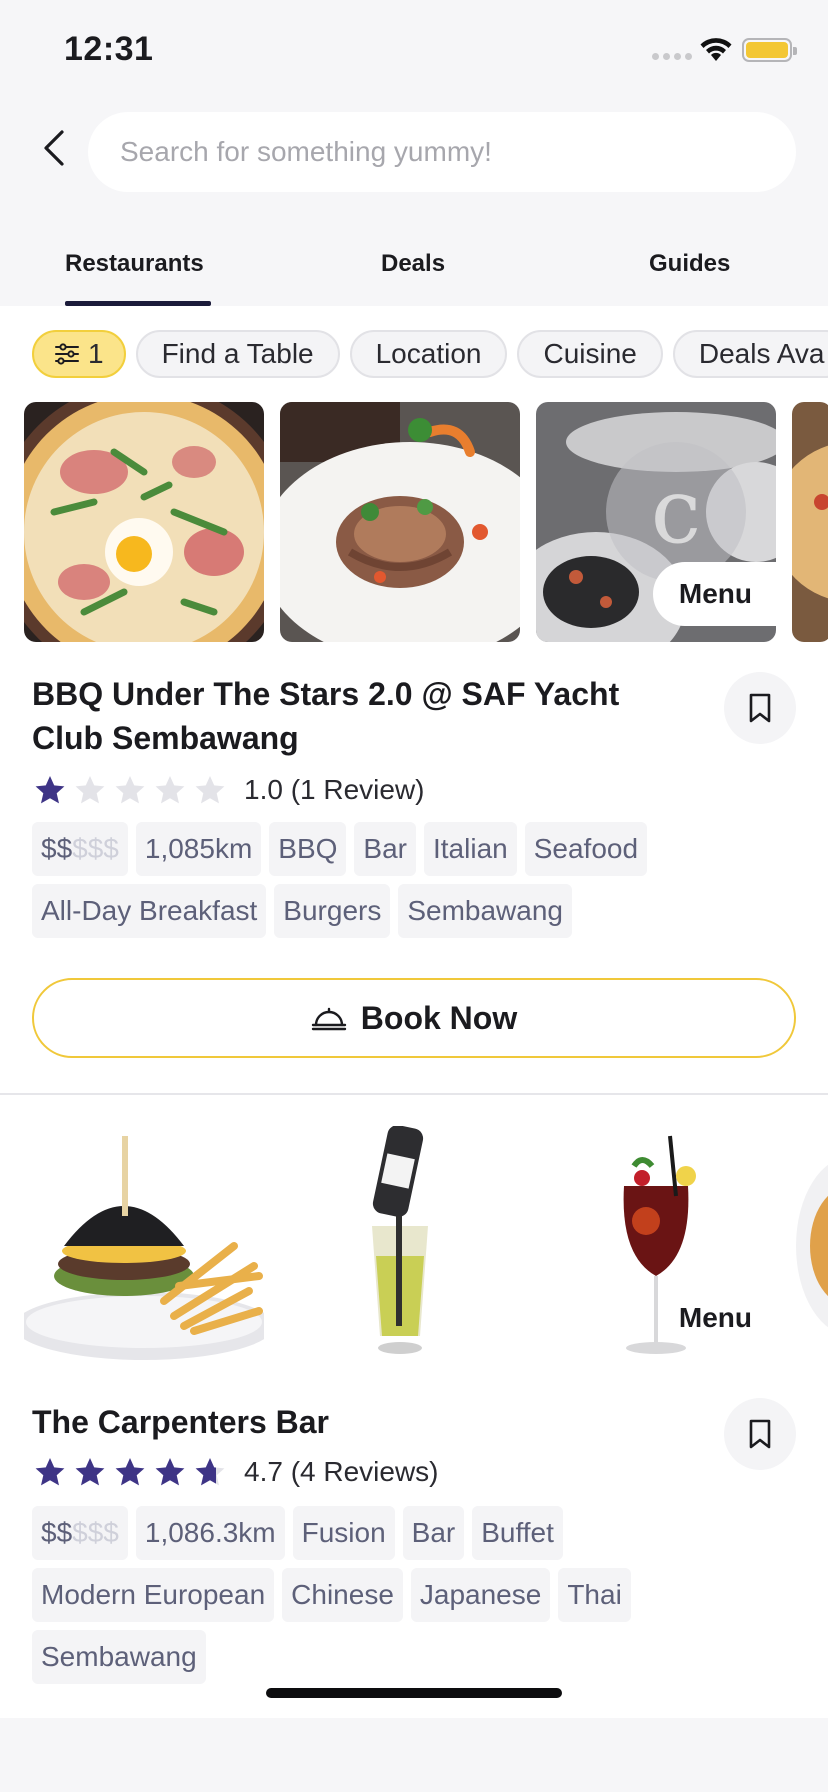 This screenshot has height=1792, width=828. I want to click on squid-ink-pasta-photo: c Menu, so click(656, 522).